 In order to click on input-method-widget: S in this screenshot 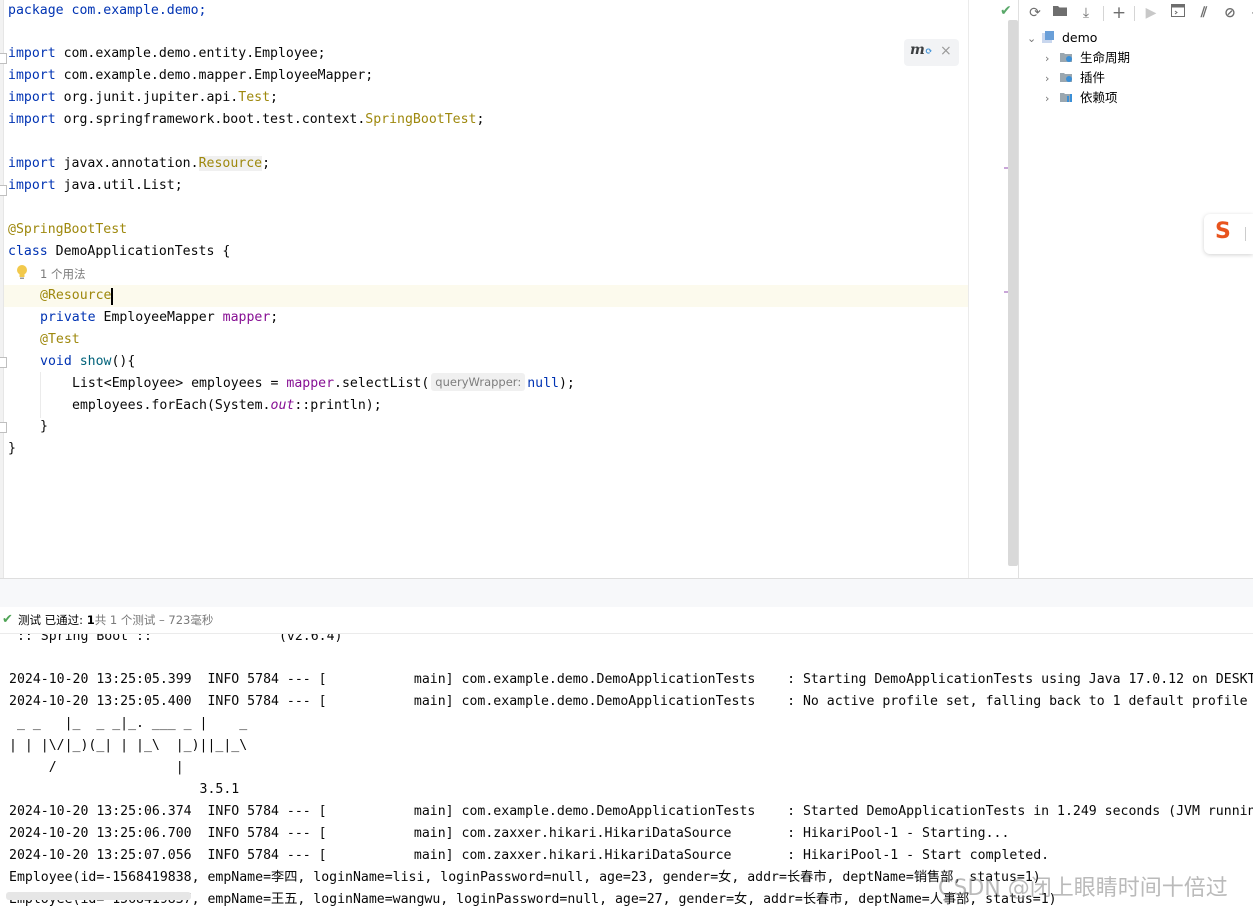, I will do `click(1228, 234)`.